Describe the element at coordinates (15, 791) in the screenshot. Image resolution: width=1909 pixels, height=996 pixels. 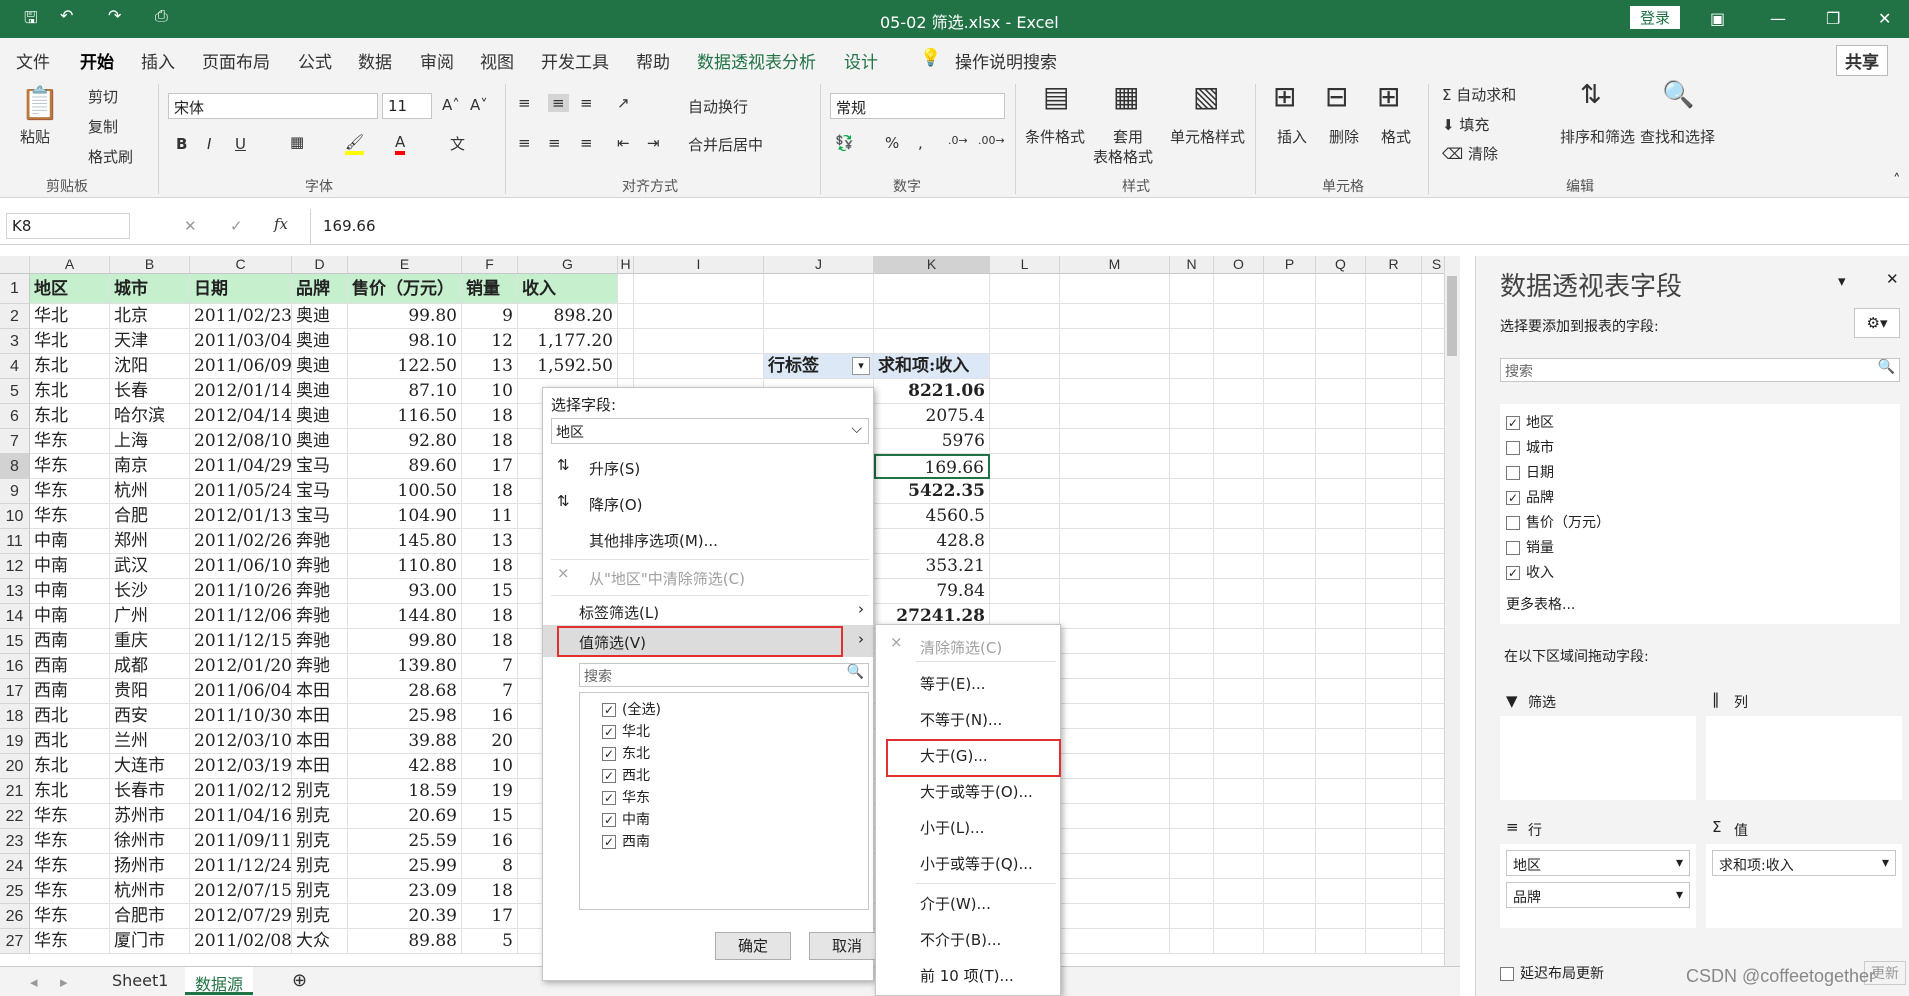
I see `row-header-21: 21` at that location.